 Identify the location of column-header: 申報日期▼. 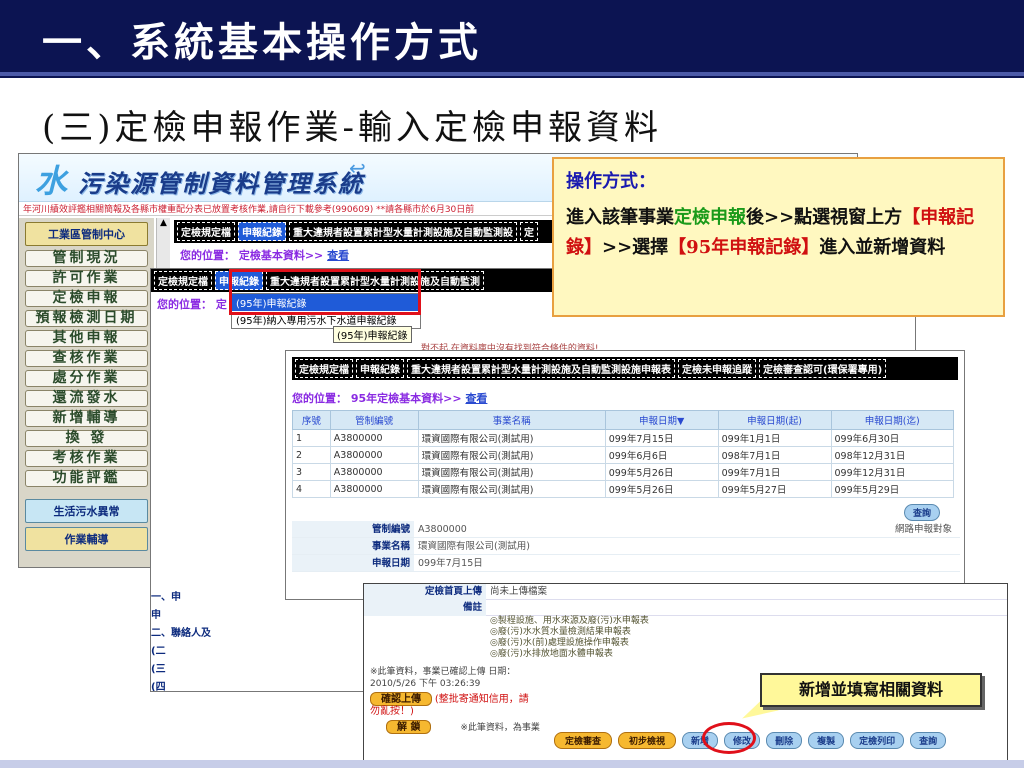
(661, 420).